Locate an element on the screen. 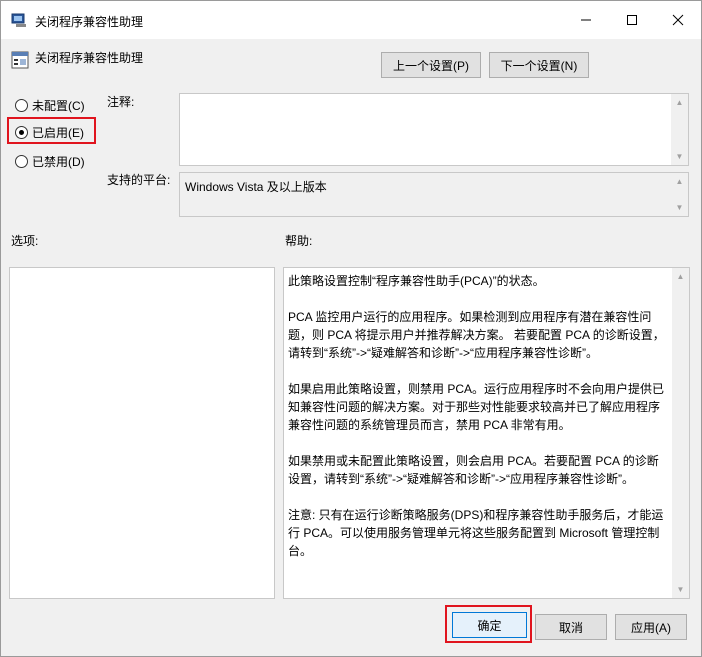 This screenshot has height=657, width=702. radio-enabled: 已启用(E) is located at coordinates (49, 132).